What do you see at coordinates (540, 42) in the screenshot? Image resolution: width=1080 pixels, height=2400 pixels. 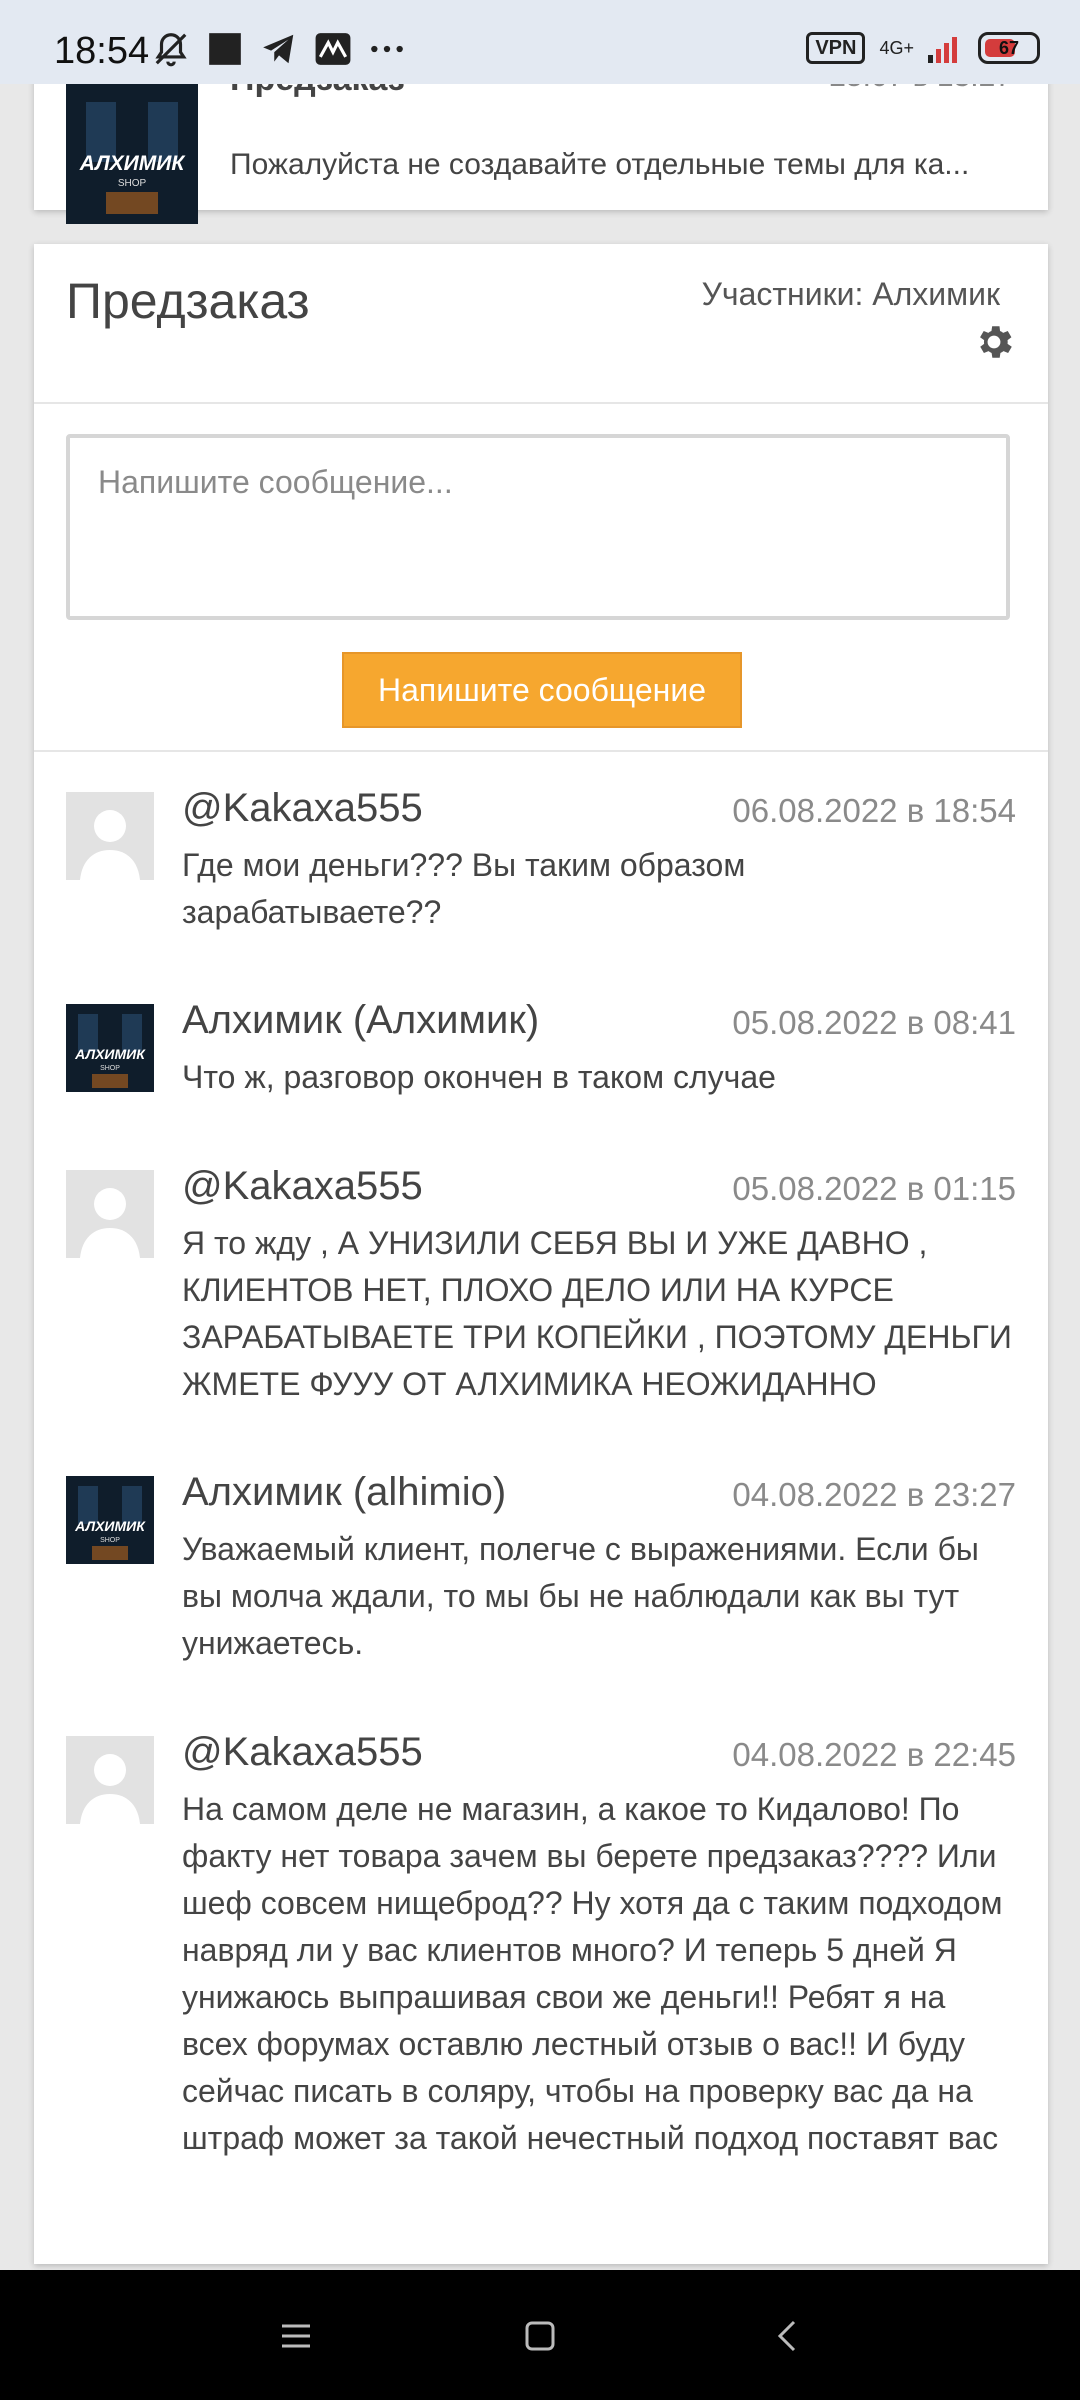 I see `status-bar: 18:54 VPN 4G+ 67` at bounding box center [540, 42].